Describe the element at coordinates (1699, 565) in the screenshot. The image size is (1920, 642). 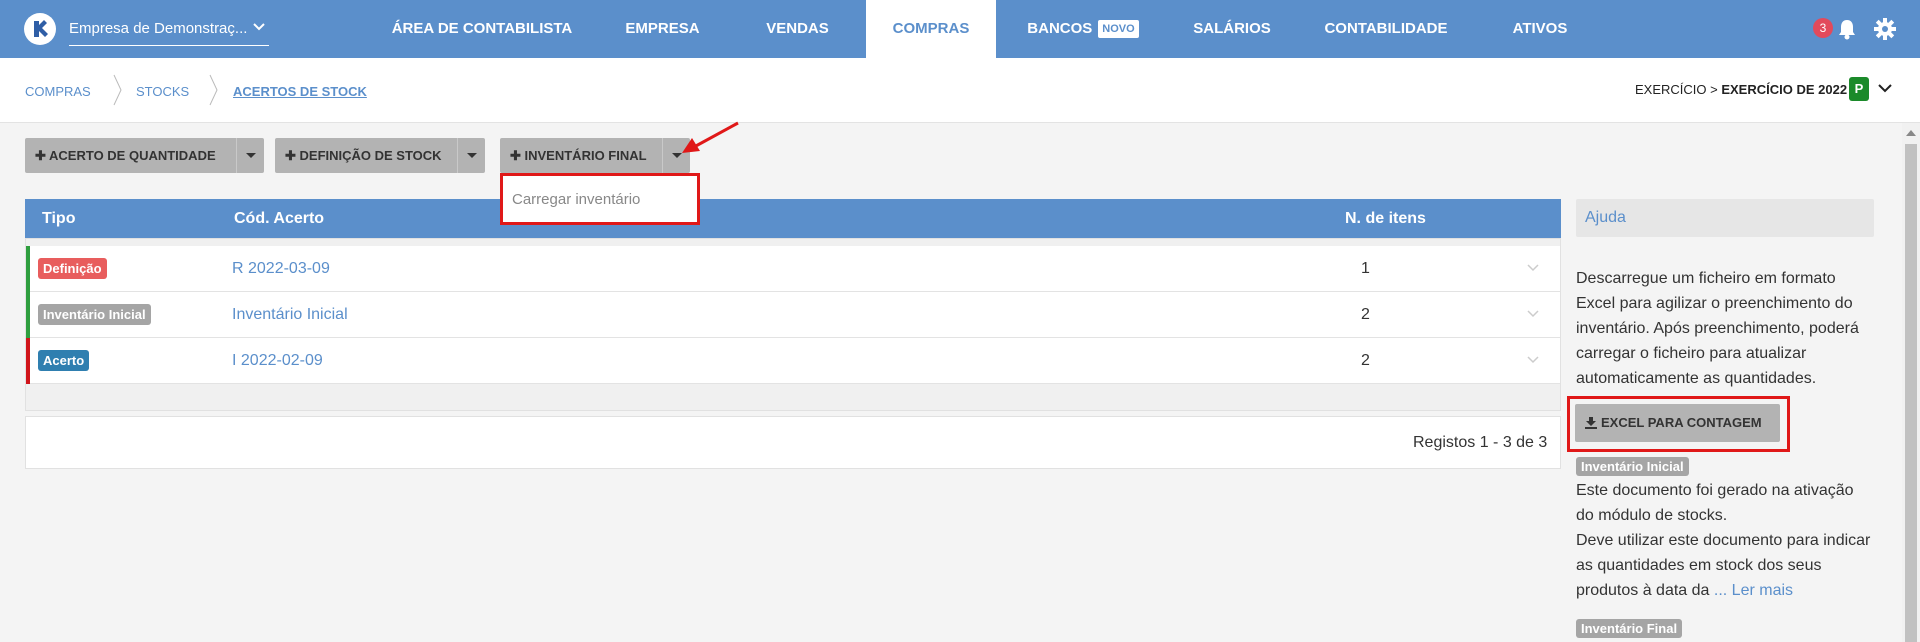
I see `help-line: as quantidades em stock dos seus` at that location.